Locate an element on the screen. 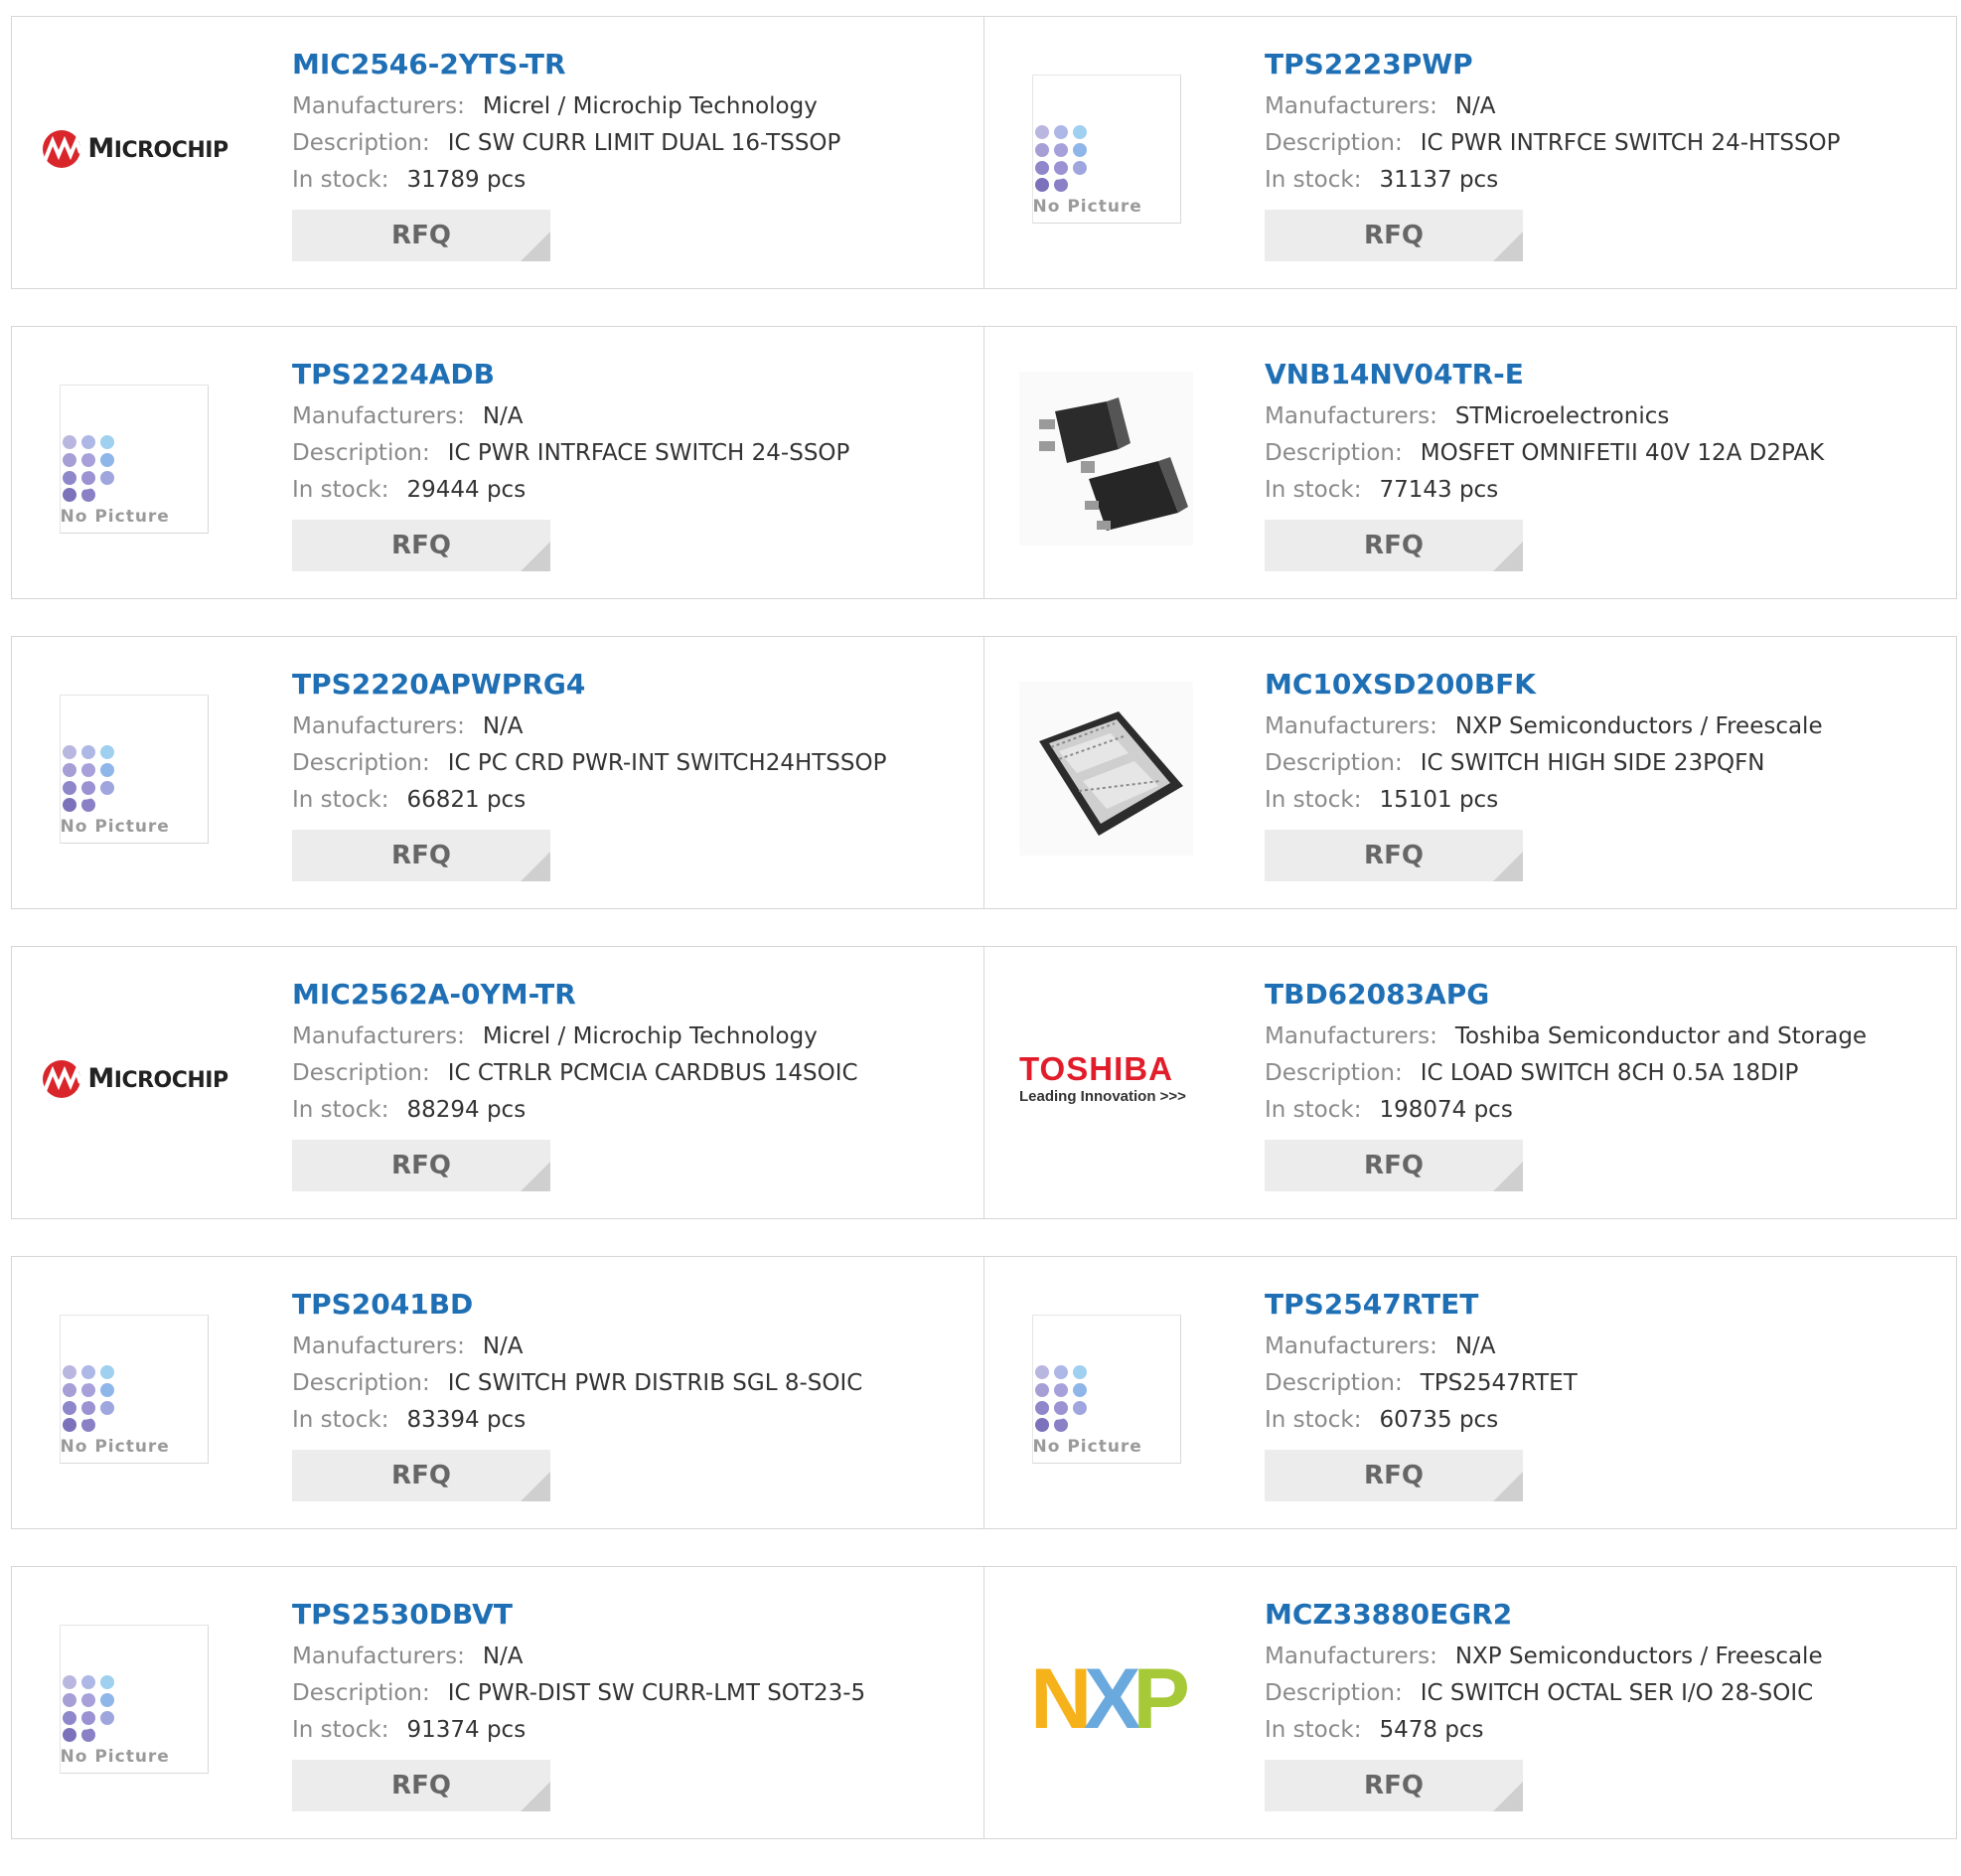 The width and height of the screenshot is (1961, 1876). toshiba-wordmark: TOSHIBA is located at coordinates (1096, 1069).